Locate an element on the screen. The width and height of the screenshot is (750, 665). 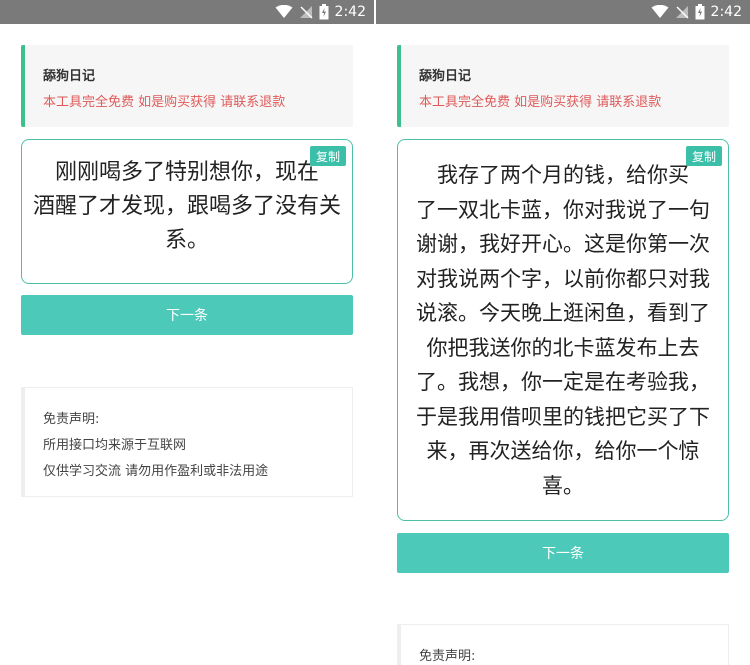
quote-line: 说滚。今天晚上逛闲鱼，看到了 is located at coordinates (563, 313).